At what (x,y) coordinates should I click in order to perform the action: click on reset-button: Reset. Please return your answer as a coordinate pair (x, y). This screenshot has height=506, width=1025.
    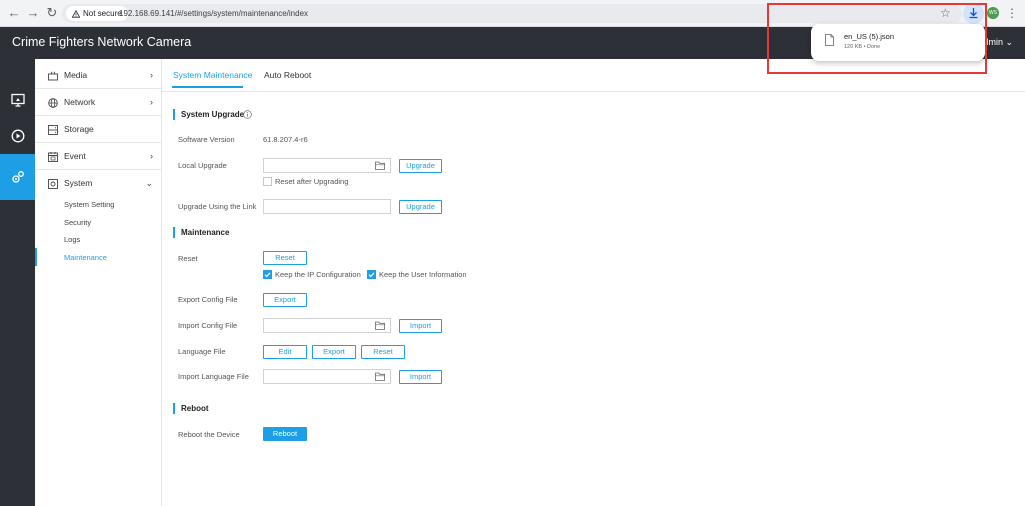
    Looking at the image, I should click on (285, 258).